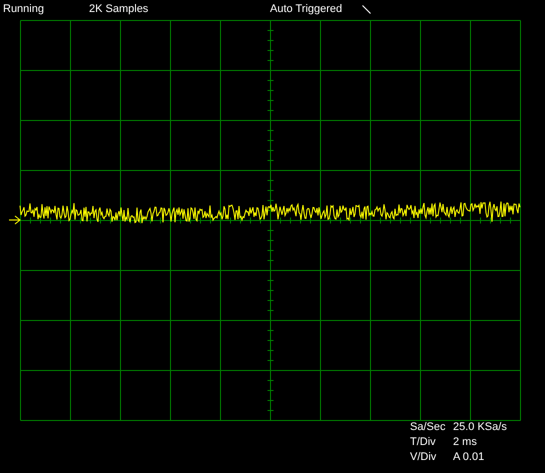  Describe the element at coordinates (23, 9) in the screenshot. I see `run-state-label: Running` at that location.